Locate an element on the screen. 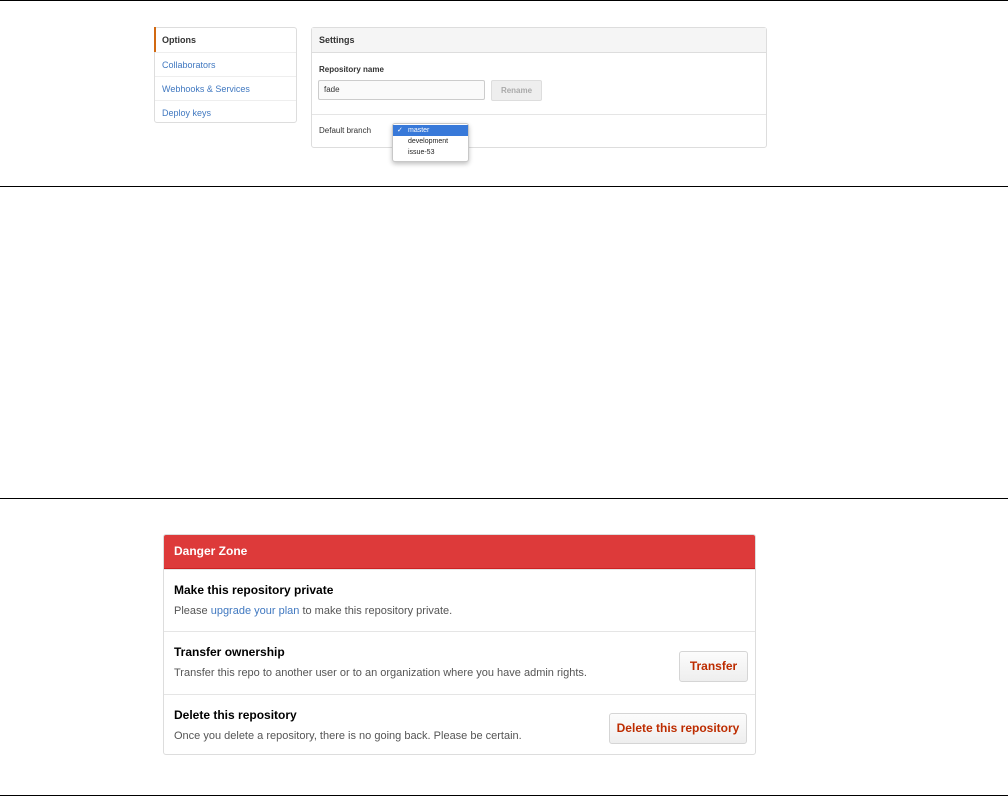  branch-option-master: ✓ master is located at coordinates (430, 130).